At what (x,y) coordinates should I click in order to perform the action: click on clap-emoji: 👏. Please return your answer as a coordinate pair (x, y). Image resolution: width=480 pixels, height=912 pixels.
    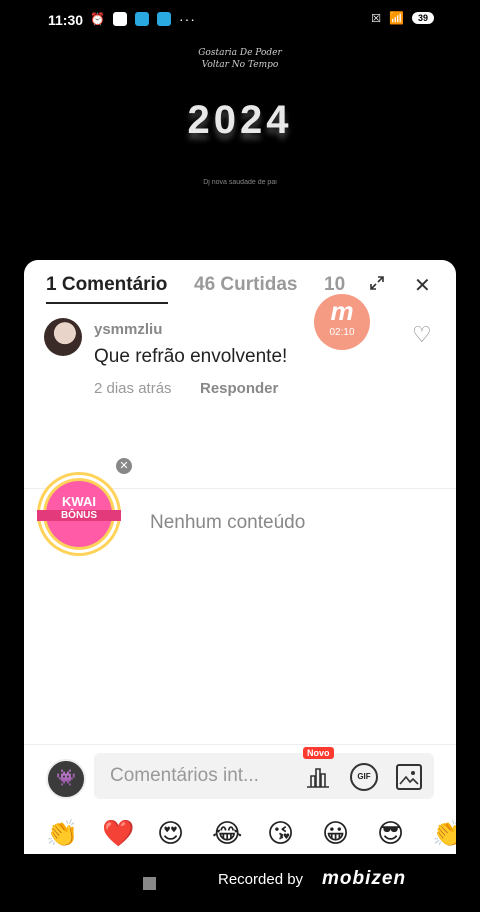
    Looking at the image, I should click on (62, 833).